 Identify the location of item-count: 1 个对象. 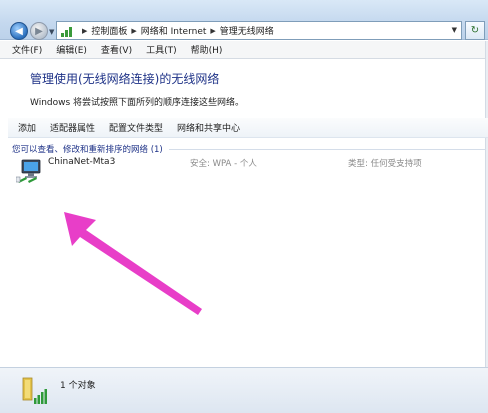
(78, 386).